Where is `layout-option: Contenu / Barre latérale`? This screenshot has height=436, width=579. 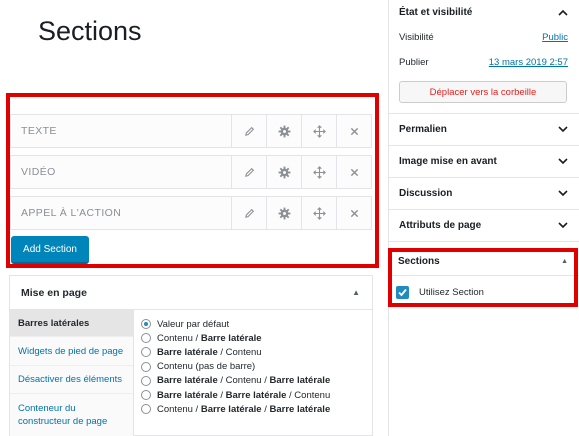
layout-option: Contenu / Barre latérale is located at coordinates (235, 338).